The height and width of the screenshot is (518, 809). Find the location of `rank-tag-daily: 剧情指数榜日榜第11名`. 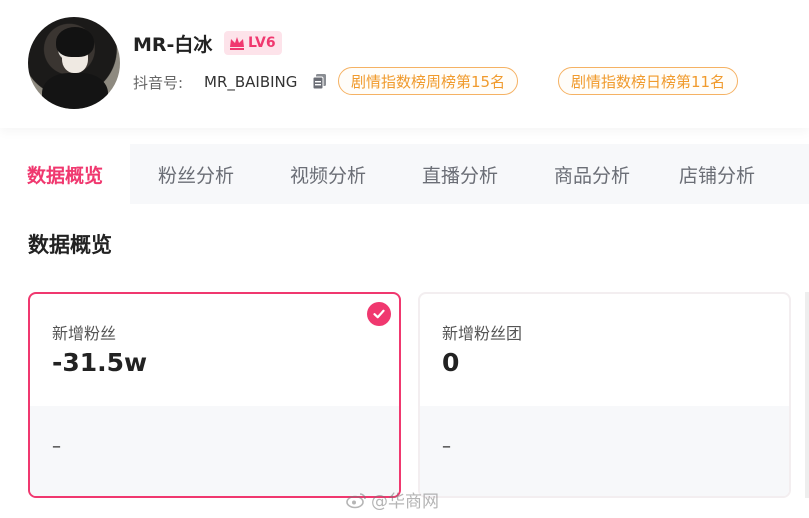

rank-tag-daily: 剧情指数榜日榜第11名 is located at coordinates (648, 81).